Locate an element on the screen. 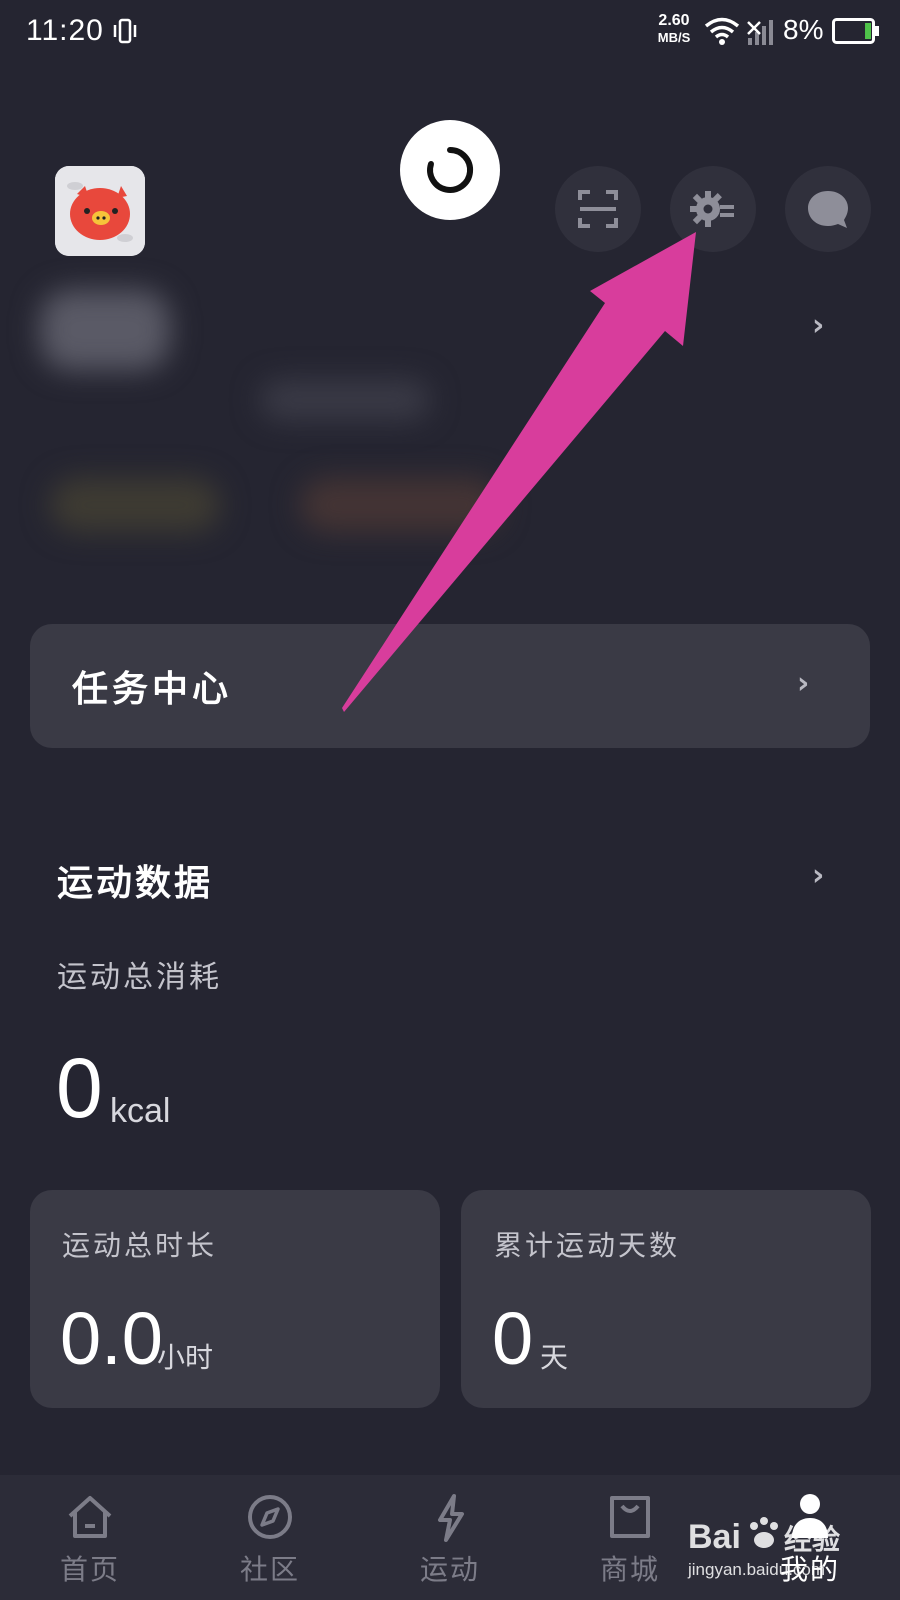 This screenshot has width=900, height=1600. nav-item-home: 首页 is located at coordinates (90, 1539).